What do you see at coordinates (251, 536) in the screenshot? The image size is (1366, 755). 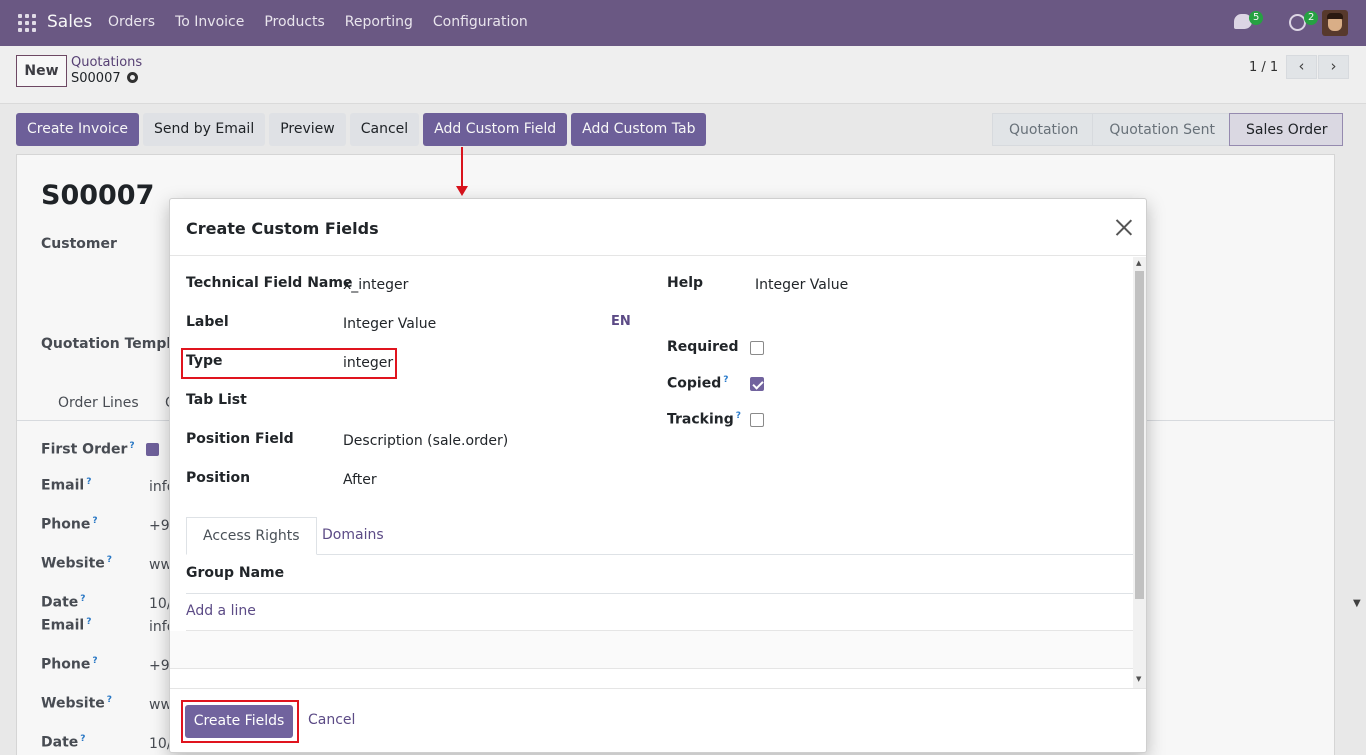 I see `tab-access-rights: Access Rights` at bounding box center [251, 536].